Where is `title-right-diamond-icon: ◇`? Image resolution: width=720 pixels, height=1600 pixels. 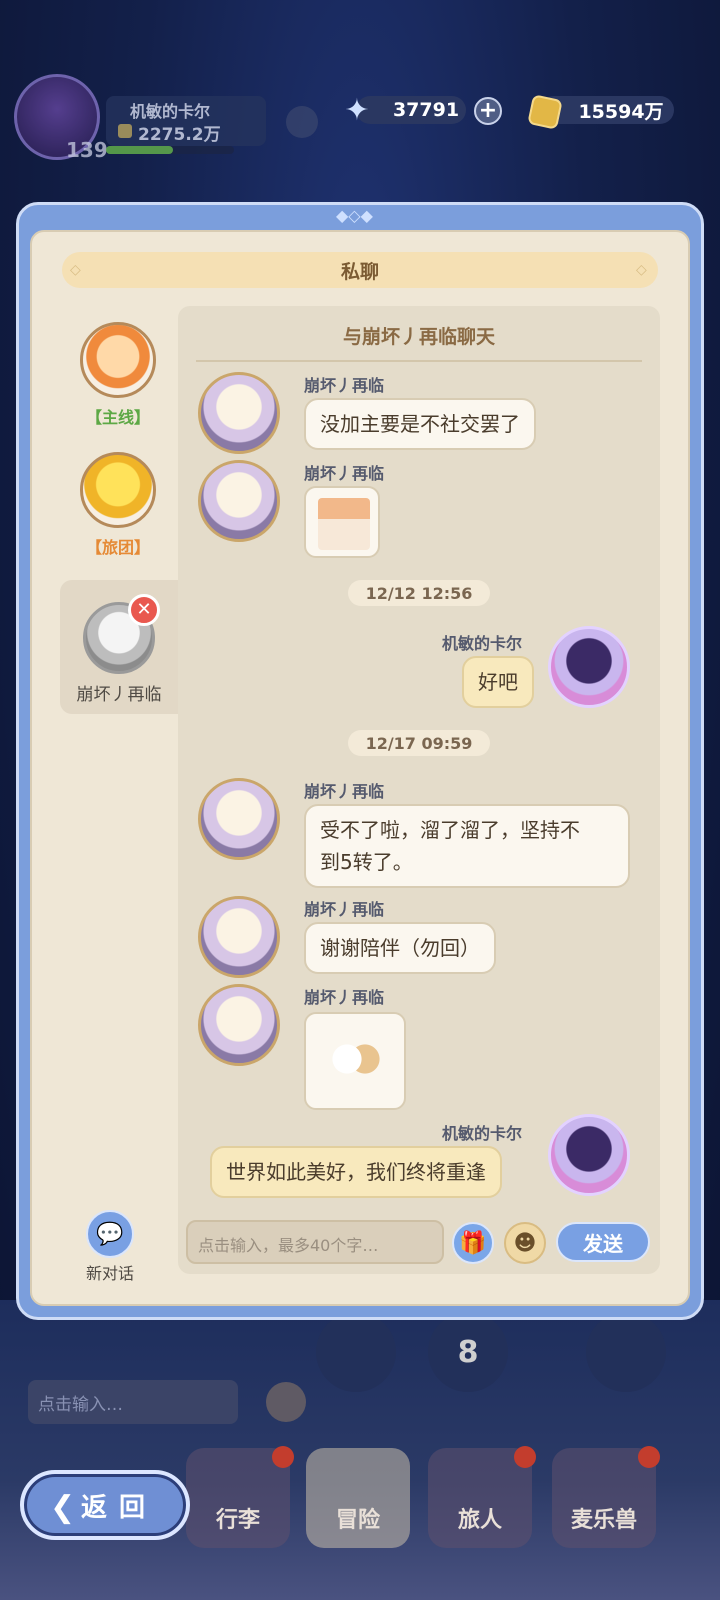
title-right-diamond-icon: ◇ is located at coordinates (641, 270).